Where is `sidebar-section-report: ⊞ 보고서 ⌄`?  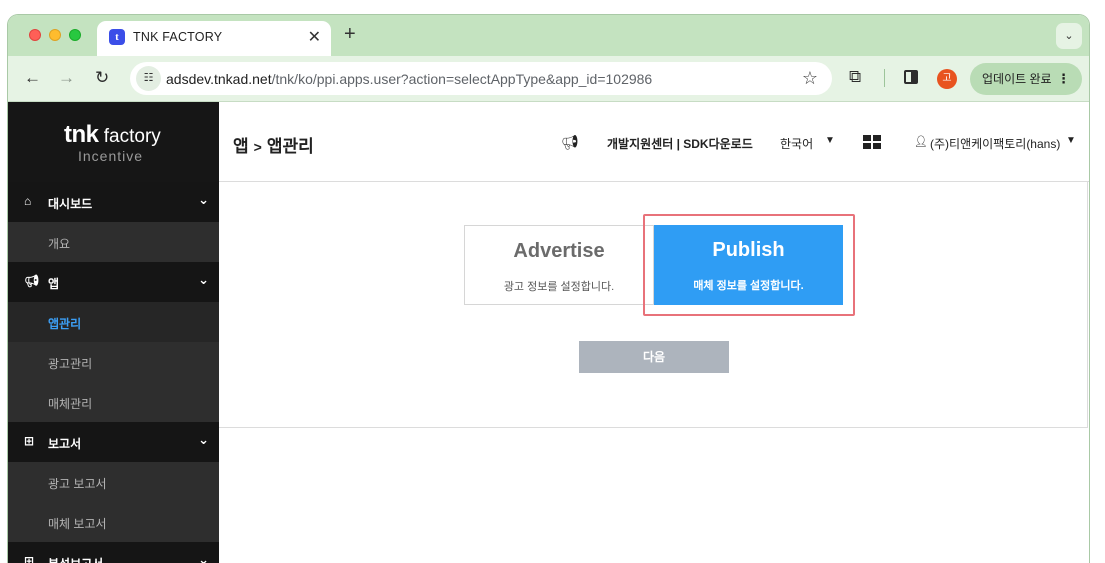
sidebar-section-report: ⊞ 보고서 ⌄ is located at coordinates (113, 442).